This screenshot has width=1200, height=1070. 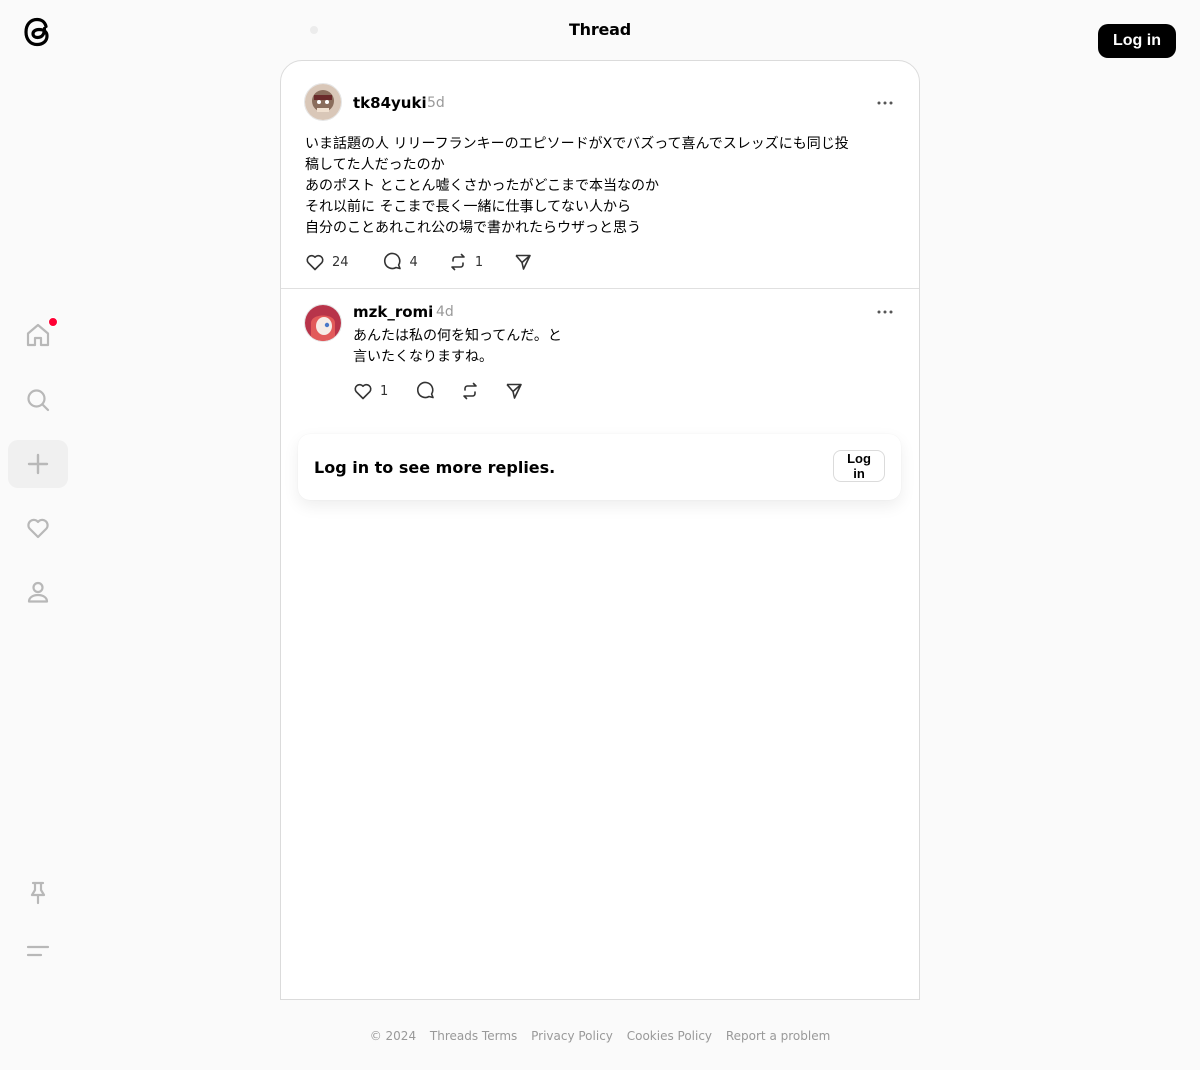 What do you see at coordinates (445, 312) in the screenshot?
I see `post-time: 4d` at bounding box center [445, 312].